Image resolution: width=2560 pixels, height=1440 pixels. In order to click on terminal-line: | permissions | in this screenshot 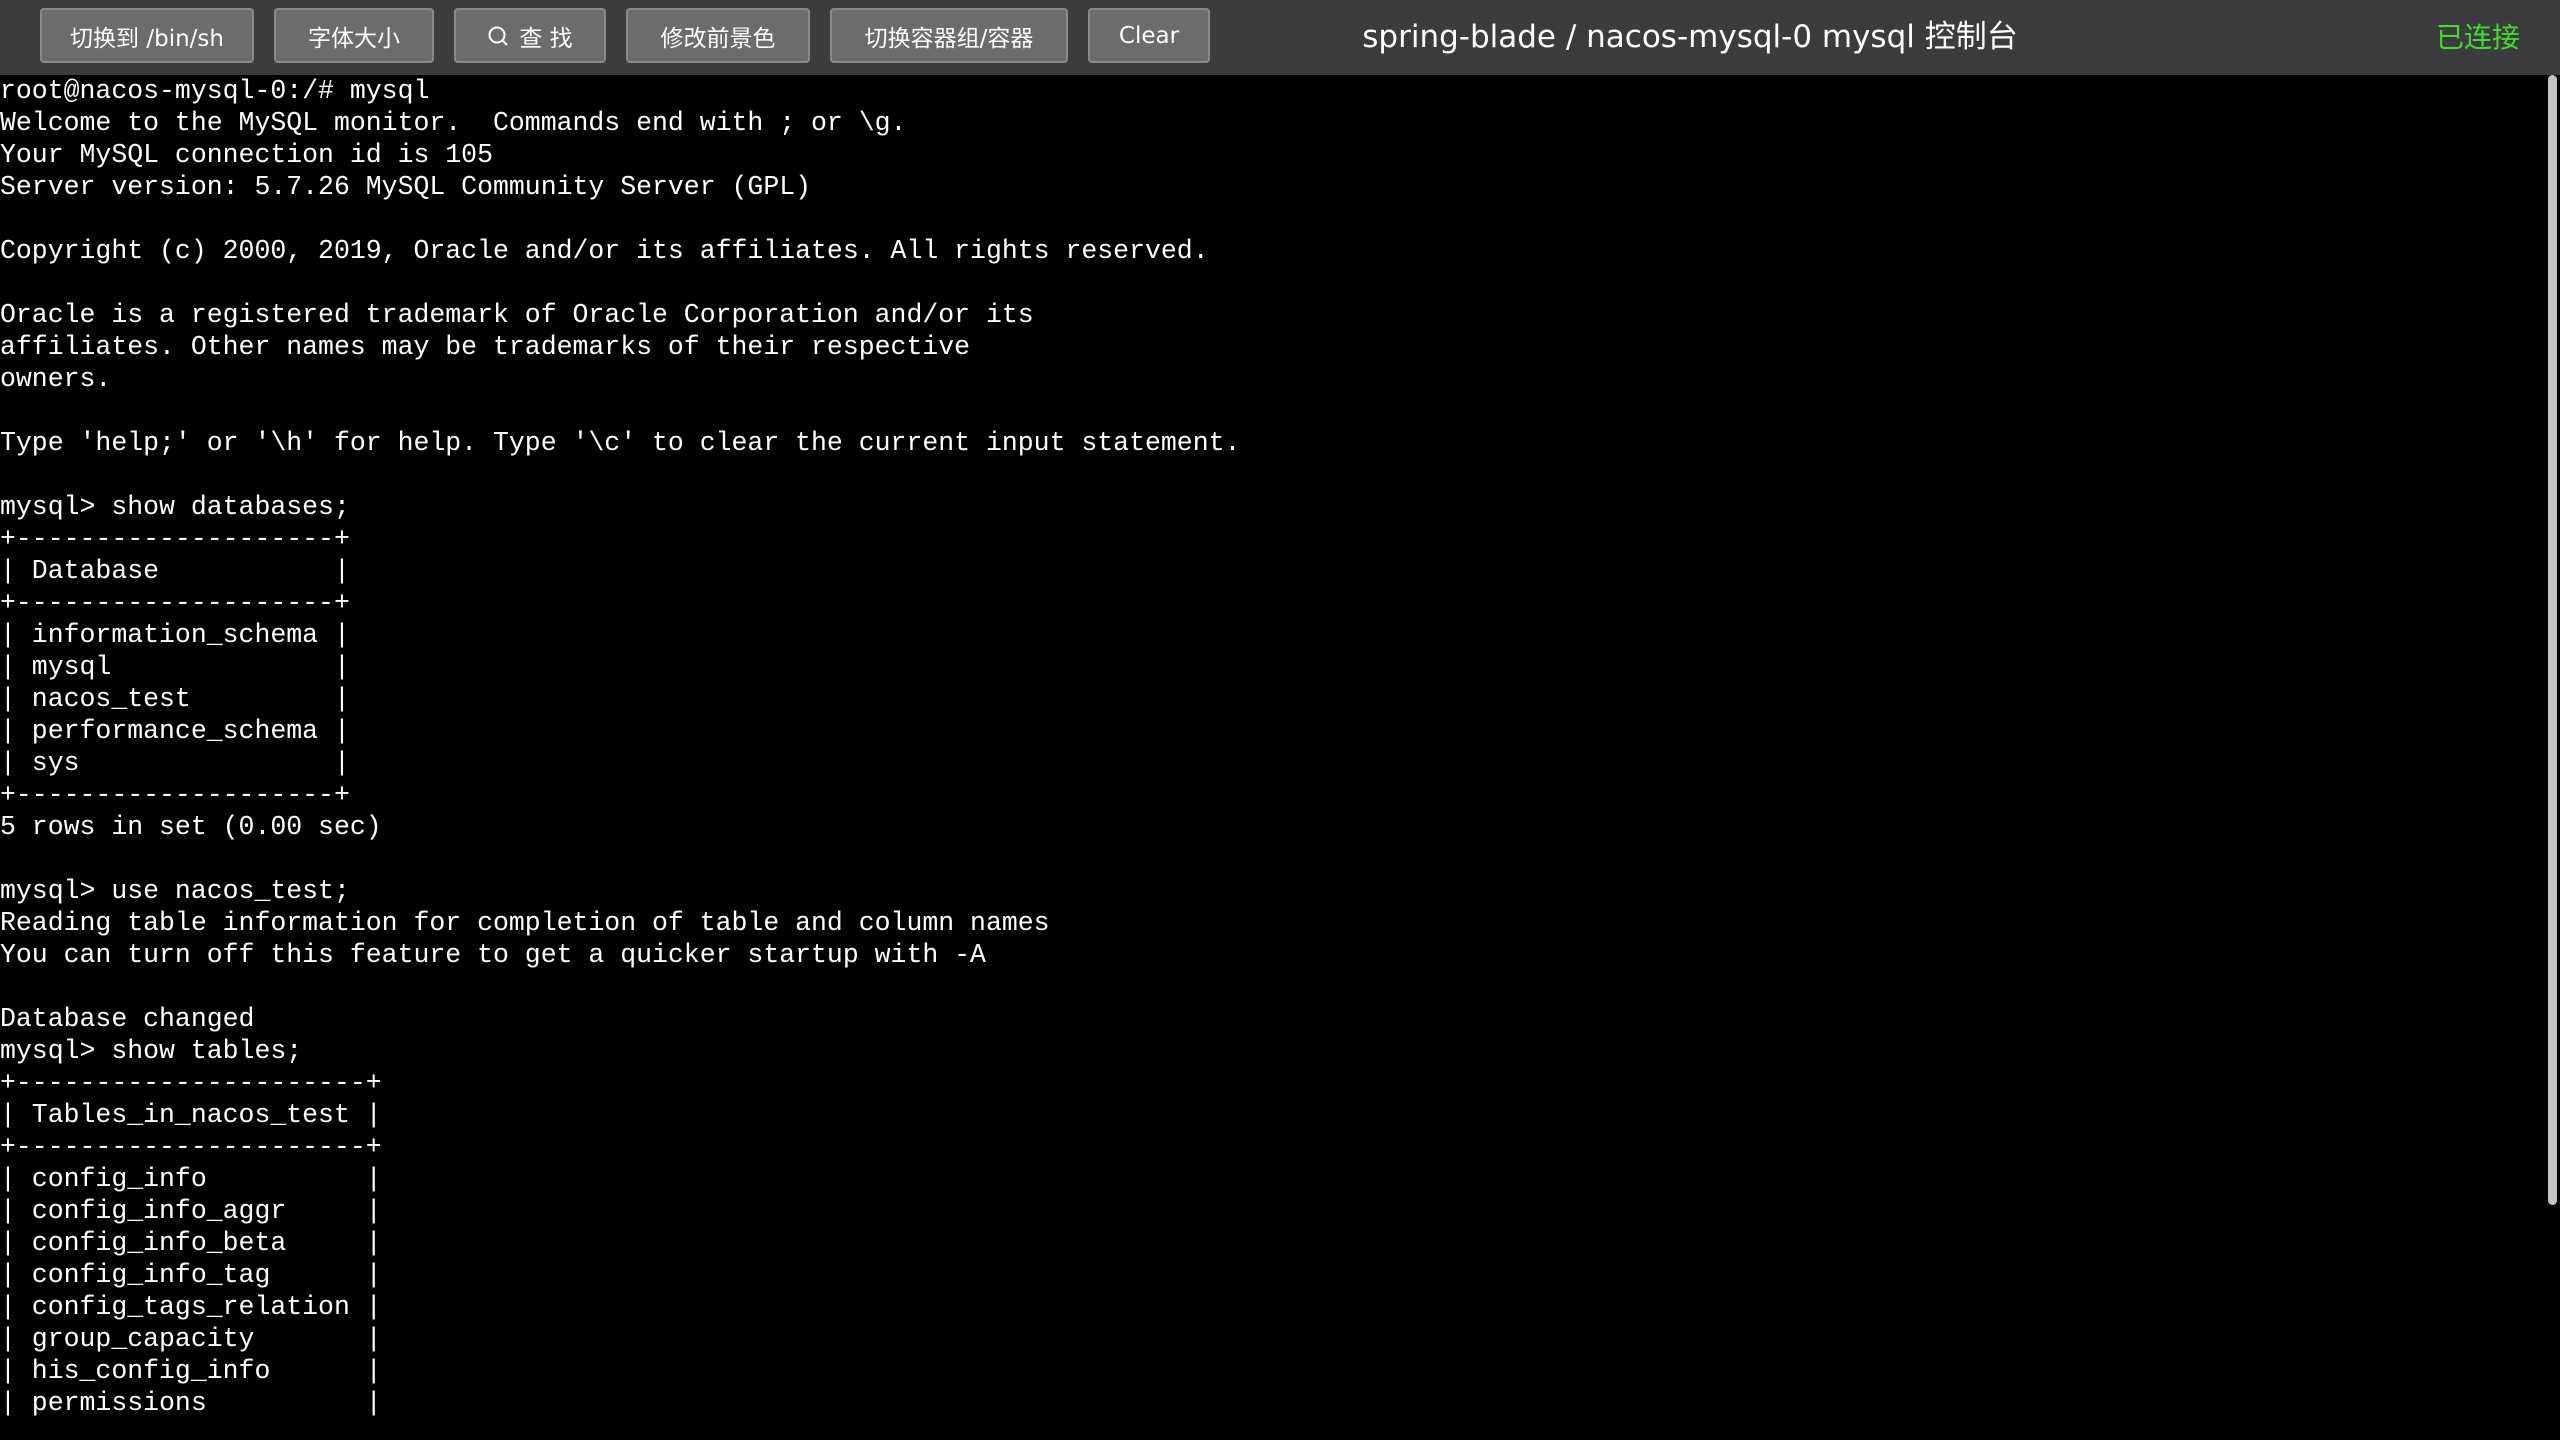, I will do `click(191, 1403)`.